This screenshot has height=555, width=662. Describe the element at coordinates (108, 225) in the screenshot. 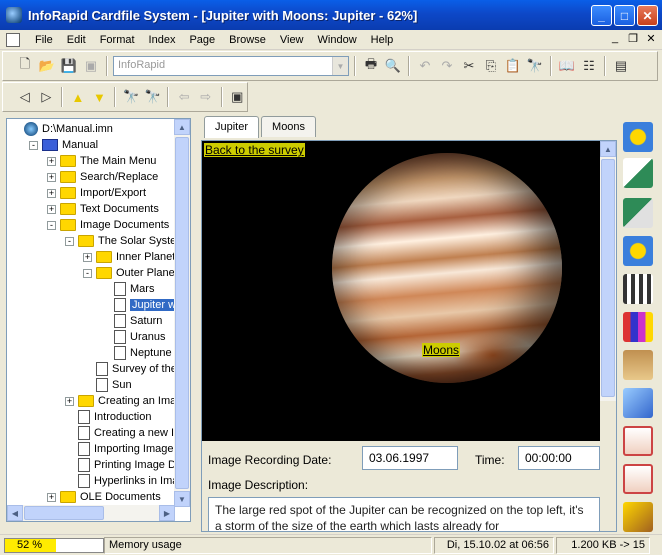

I see `tree-item: - Image Documents` at that location.